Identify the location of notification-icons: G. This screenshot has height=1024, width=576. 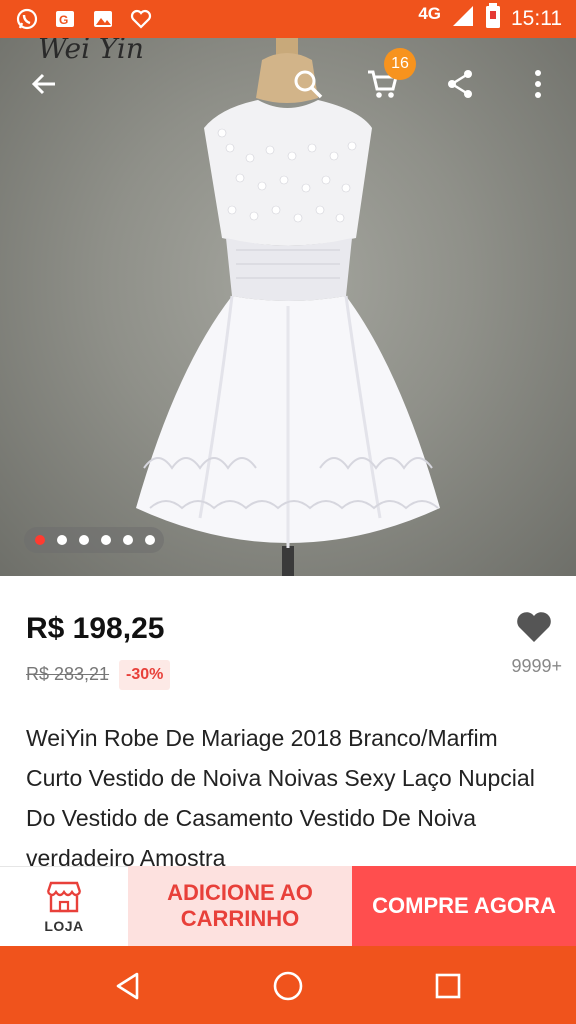
(84, 19).